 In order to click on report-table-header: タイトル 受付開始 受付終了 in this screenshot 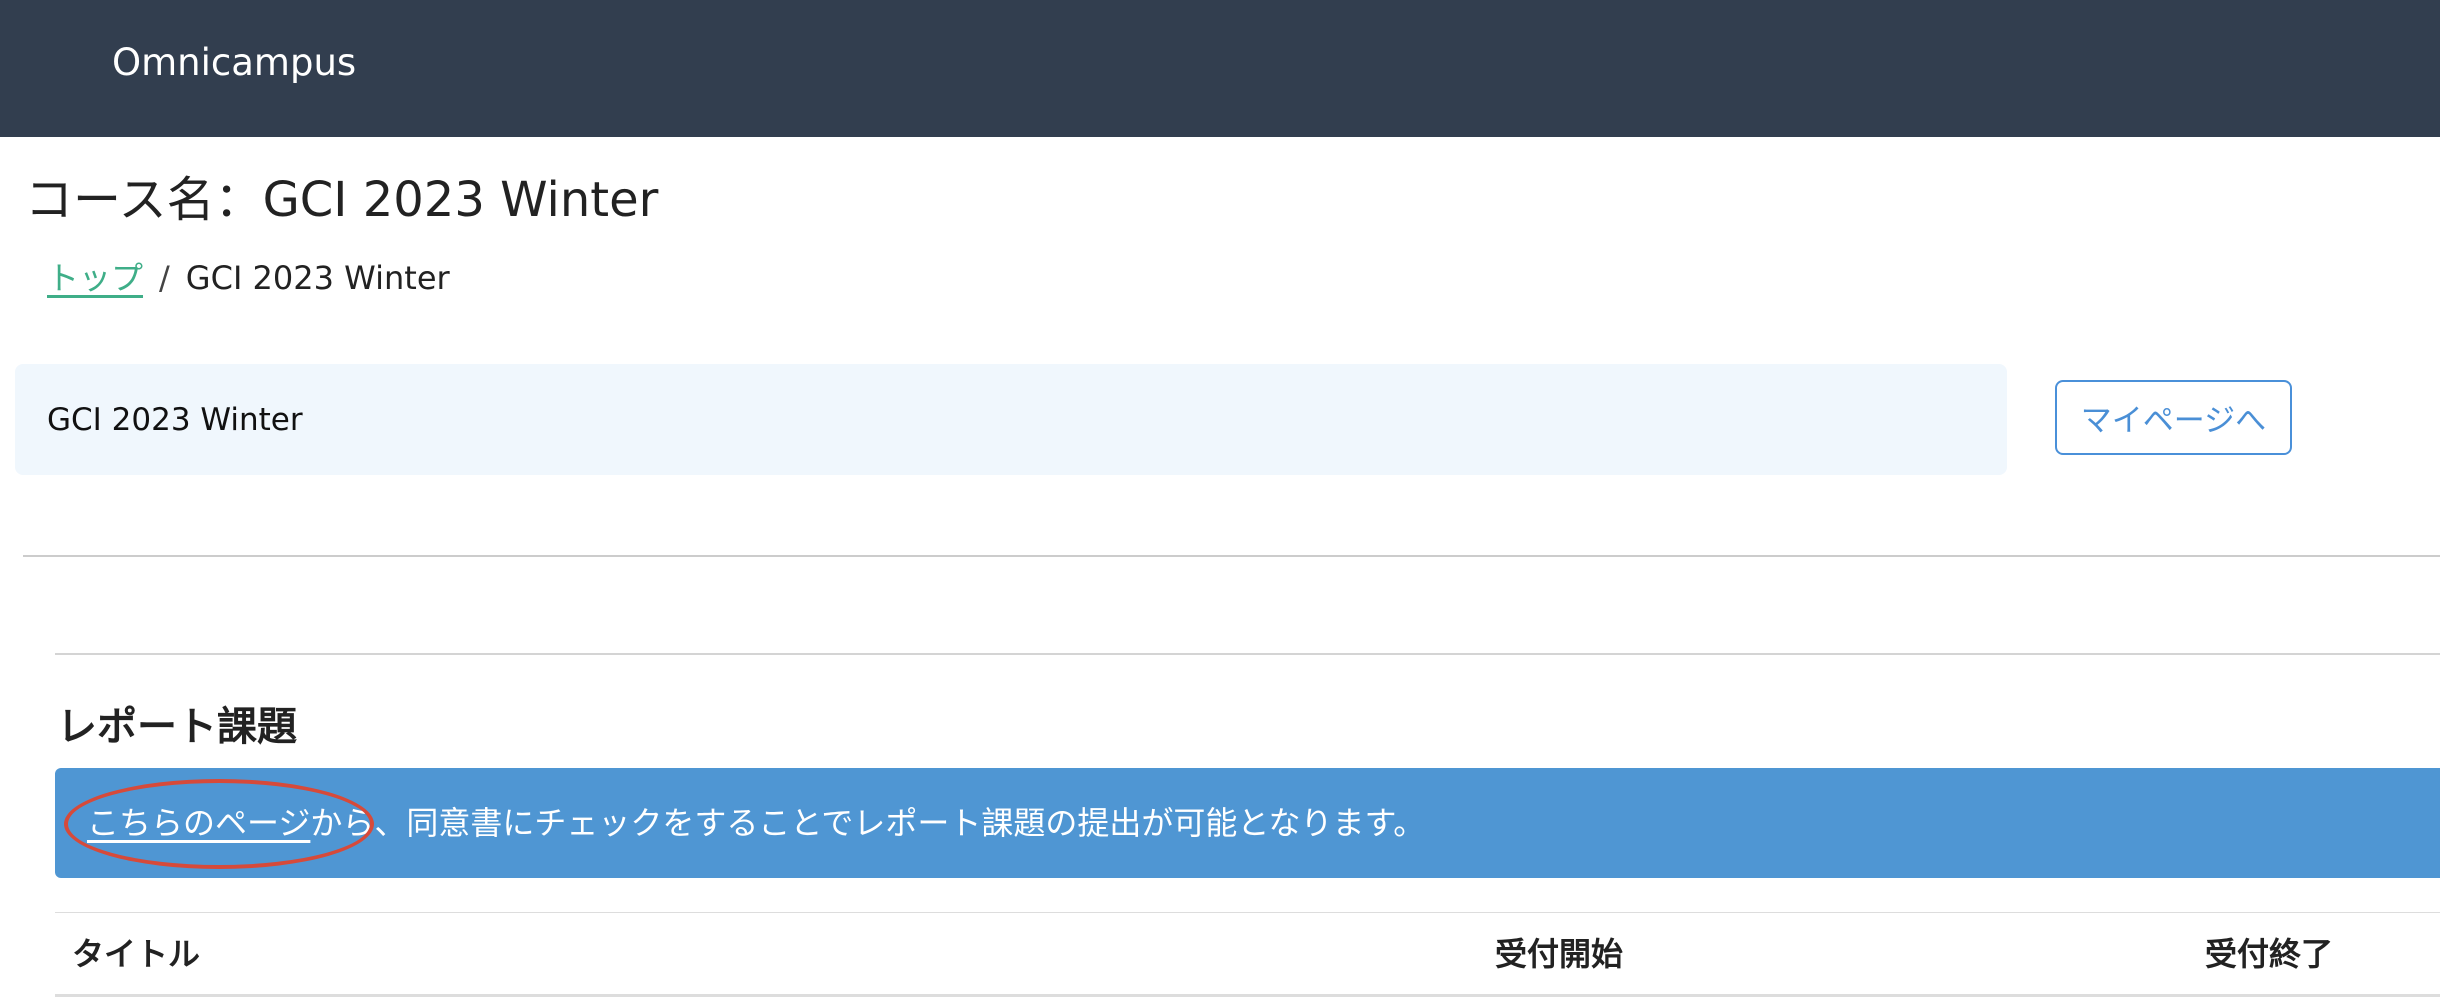, I will do `click(1247, 954)`.